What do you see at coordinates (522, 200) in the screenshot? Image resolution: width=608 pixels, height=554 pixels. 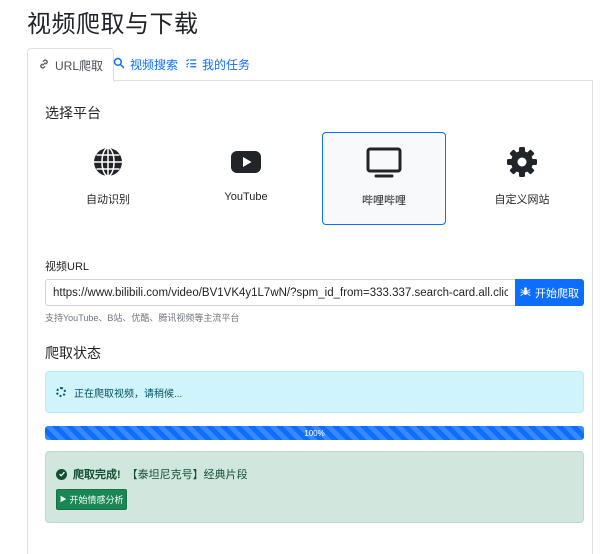 I see `platform-label: 自定义网站` at bounding box center [522, 200].